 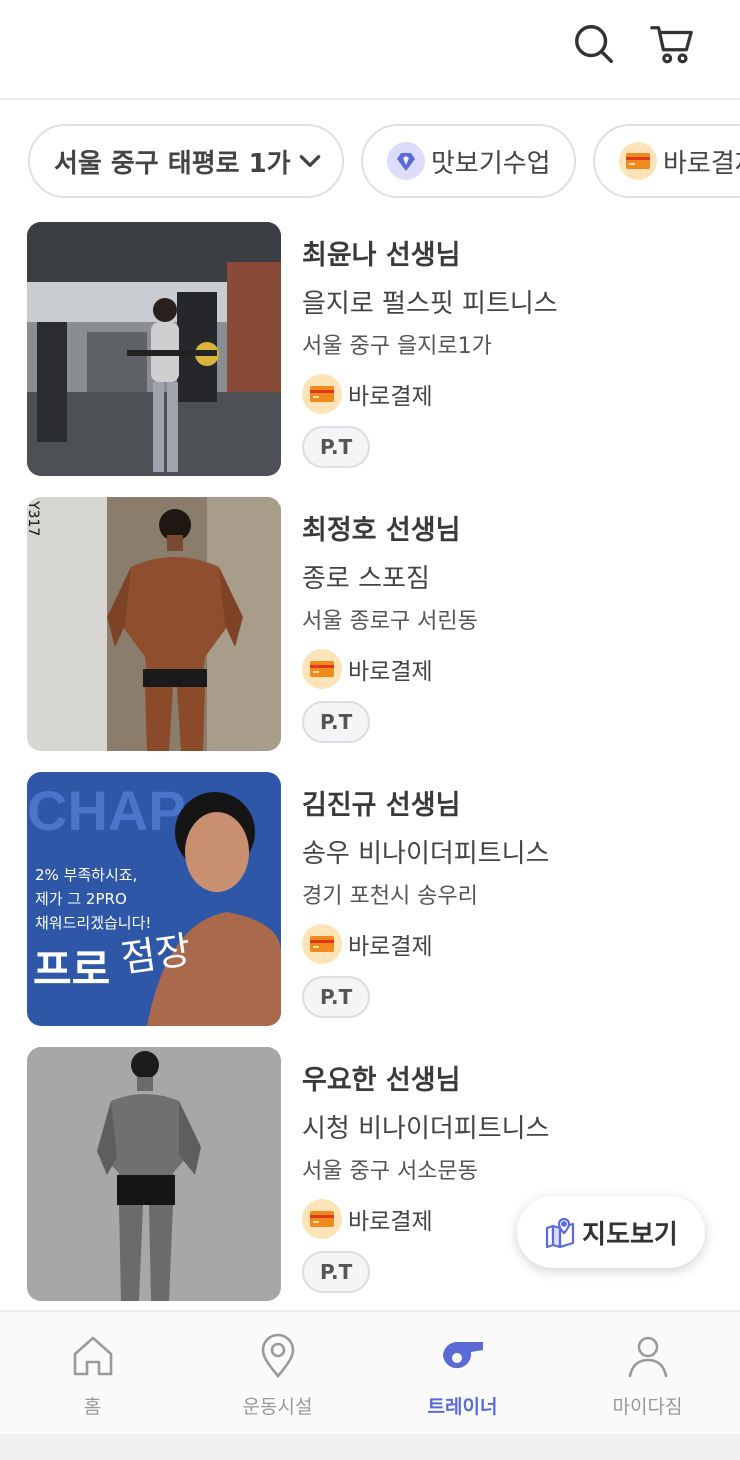 I want to click on trainer-photo: Y317, so click(x=154, y=624).